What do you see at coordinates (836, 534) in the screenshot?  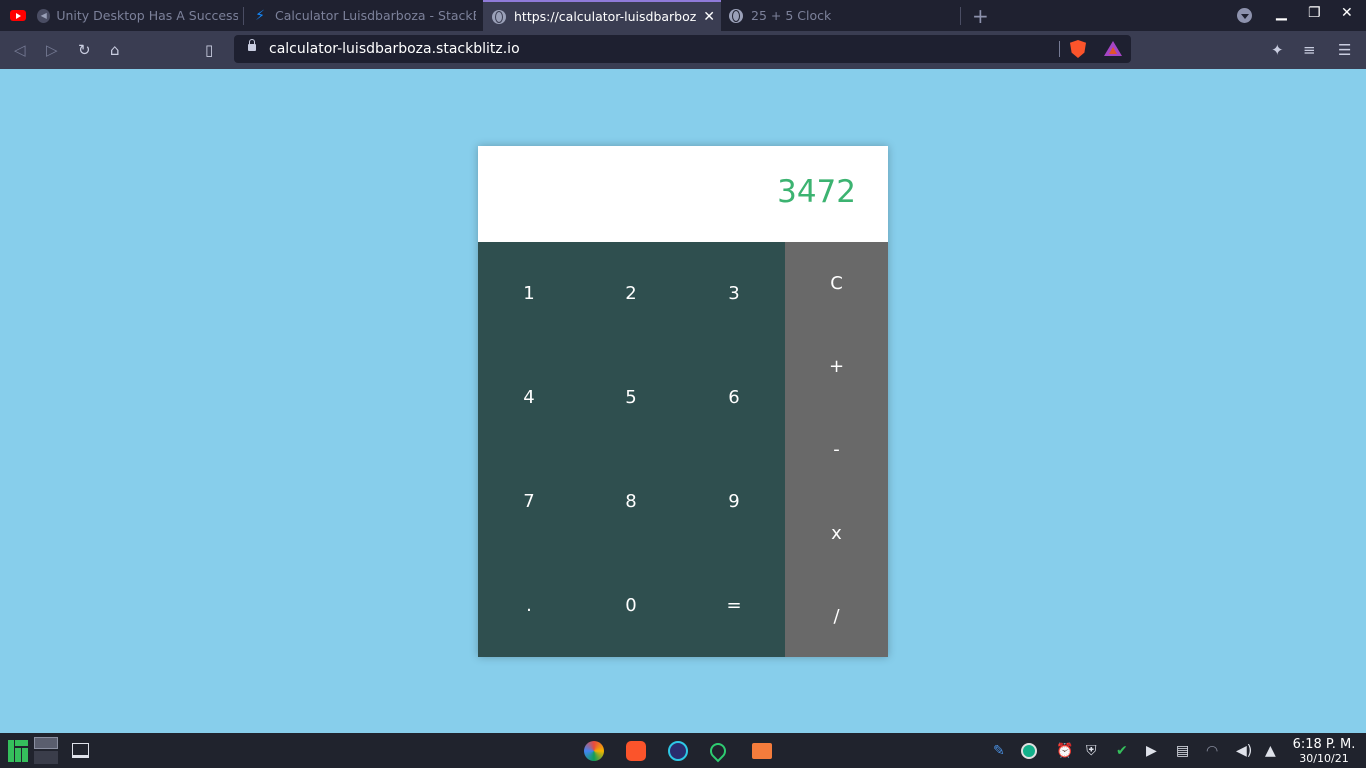 I see `key-multiply: x` at bounding box center [836, 534].